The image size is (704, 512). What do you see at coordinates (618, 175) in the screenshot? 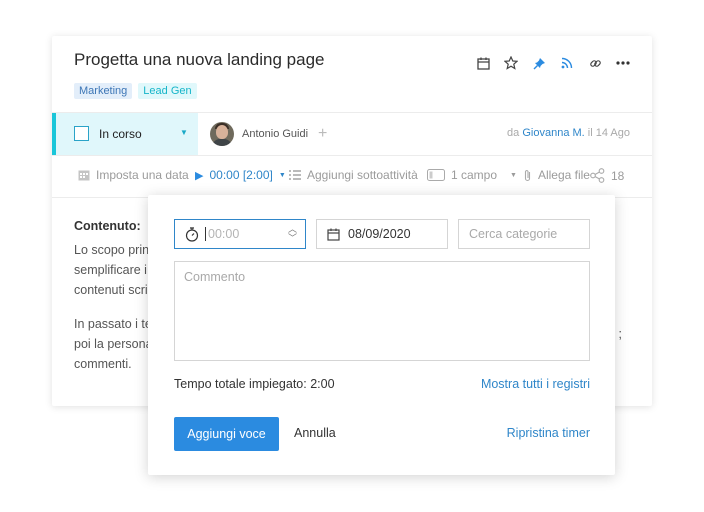
I see `share-count: 18` at bounding box center [618, 175].